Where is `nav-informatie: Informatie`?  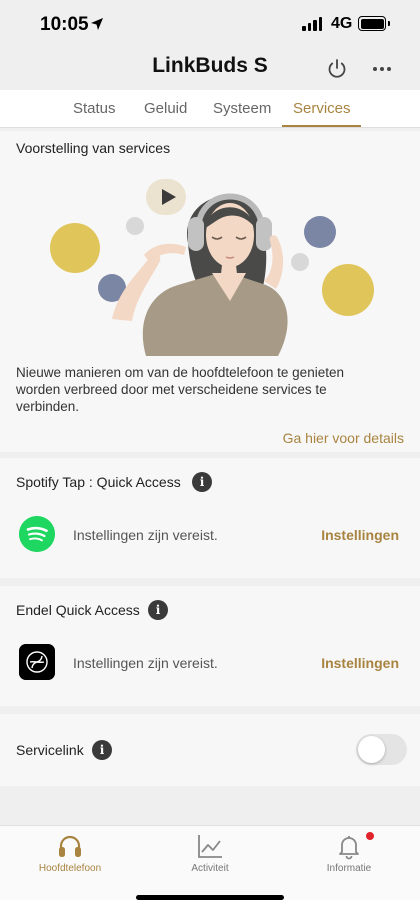 nav-informatie: Informatie is located at coordinates (349, 853).